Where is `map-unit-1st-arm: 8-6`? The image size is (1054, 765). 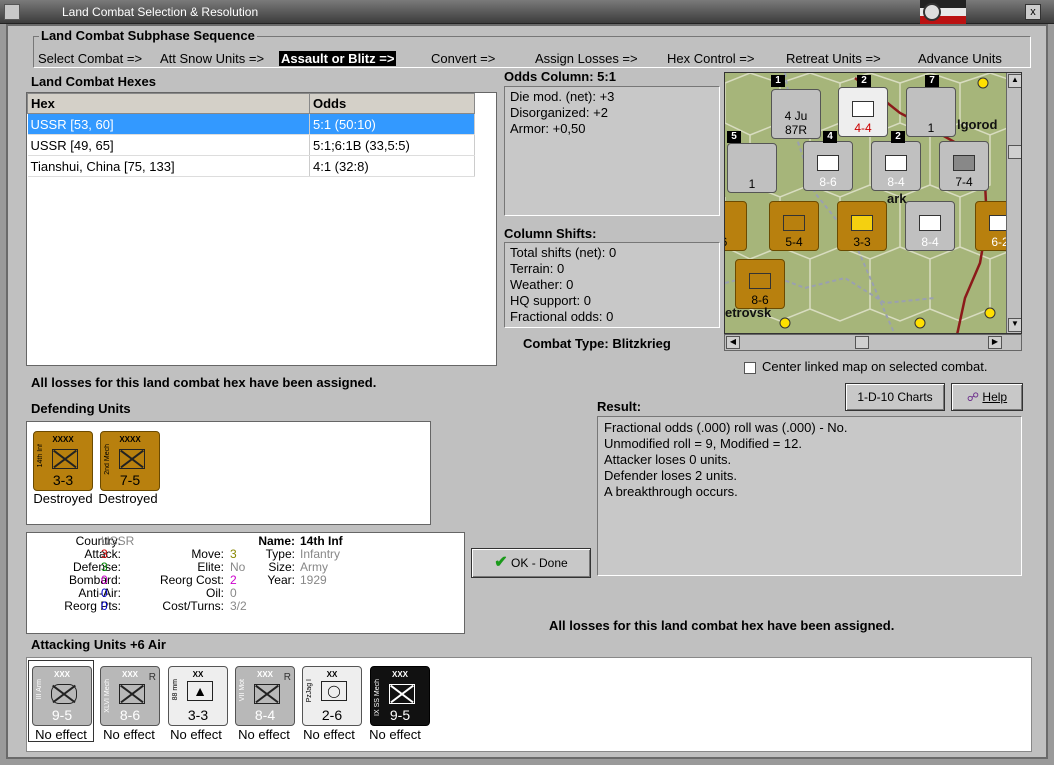
map-unit-1st-arm: 8-6 is located at coordinates (760, 284).